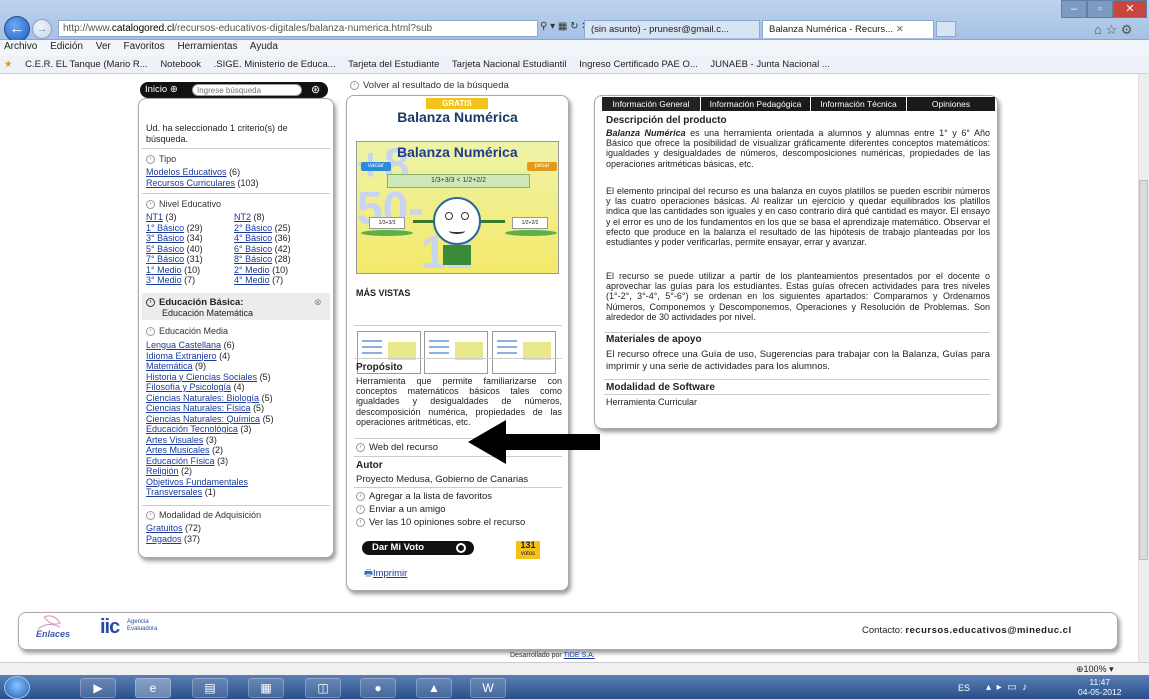  Describe the element at coordinates (434, 688) in the screenshot. I see `photo-icon: ▲` at that location.